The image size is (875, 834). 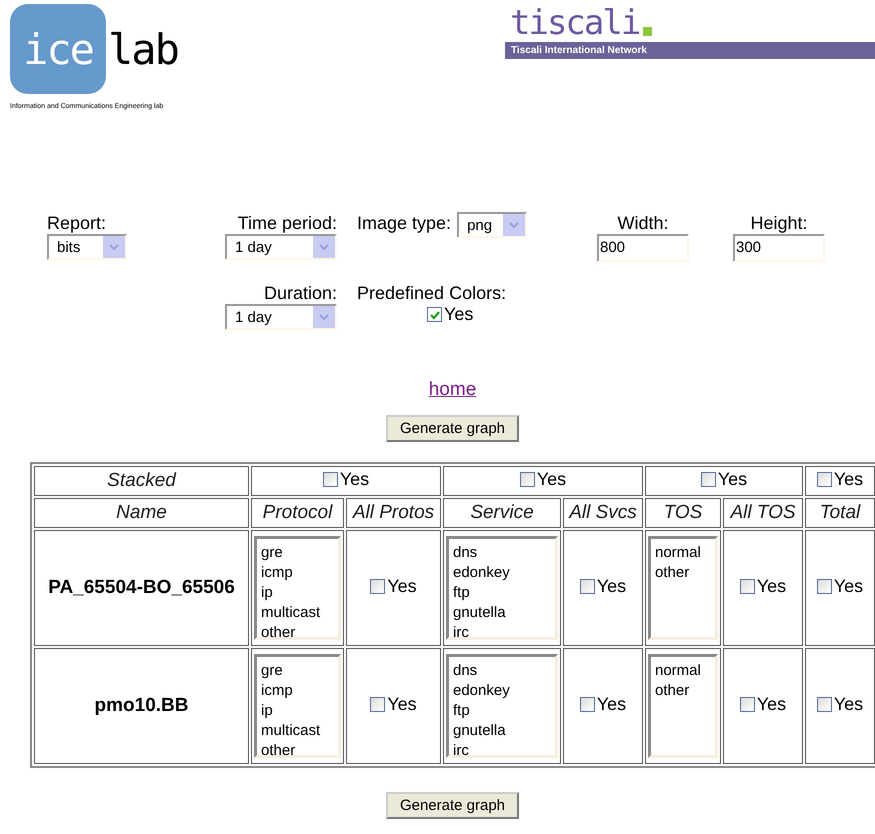 I want to click on logo-text: ice, so click(x=58, y=49).